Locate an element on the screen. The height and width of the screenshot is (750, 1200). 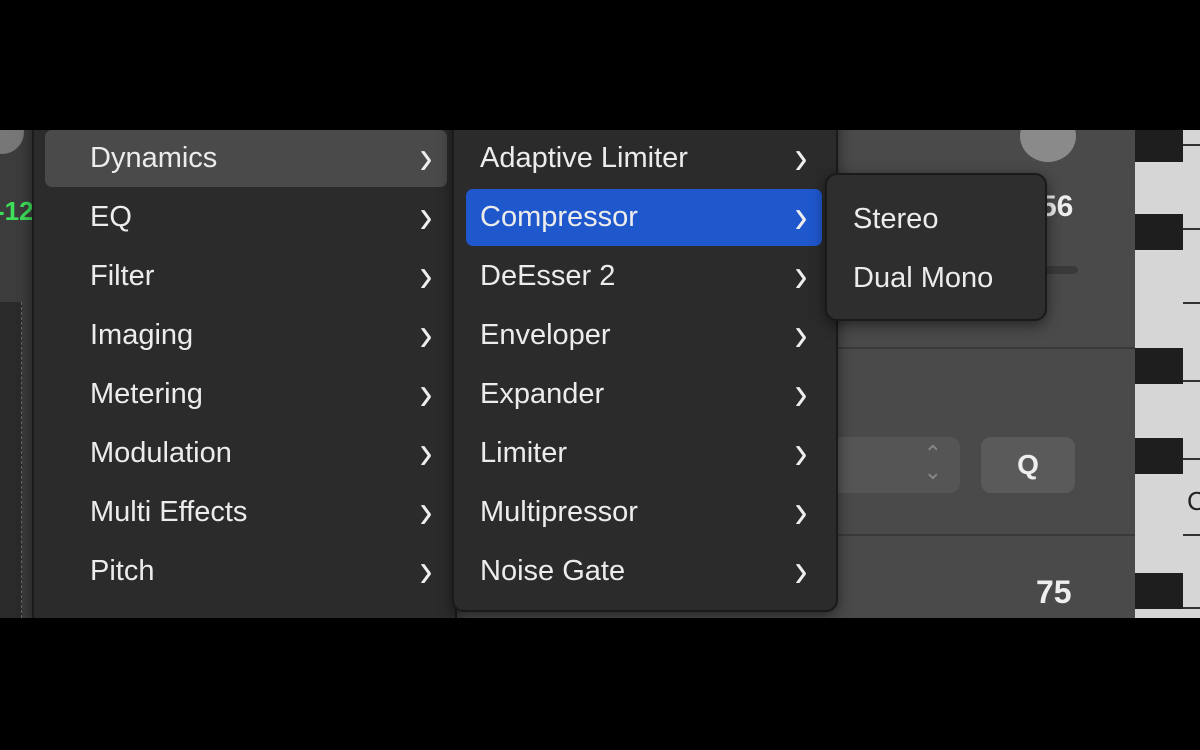
menu-item-label: Expander is located at coordinates (542, 394).